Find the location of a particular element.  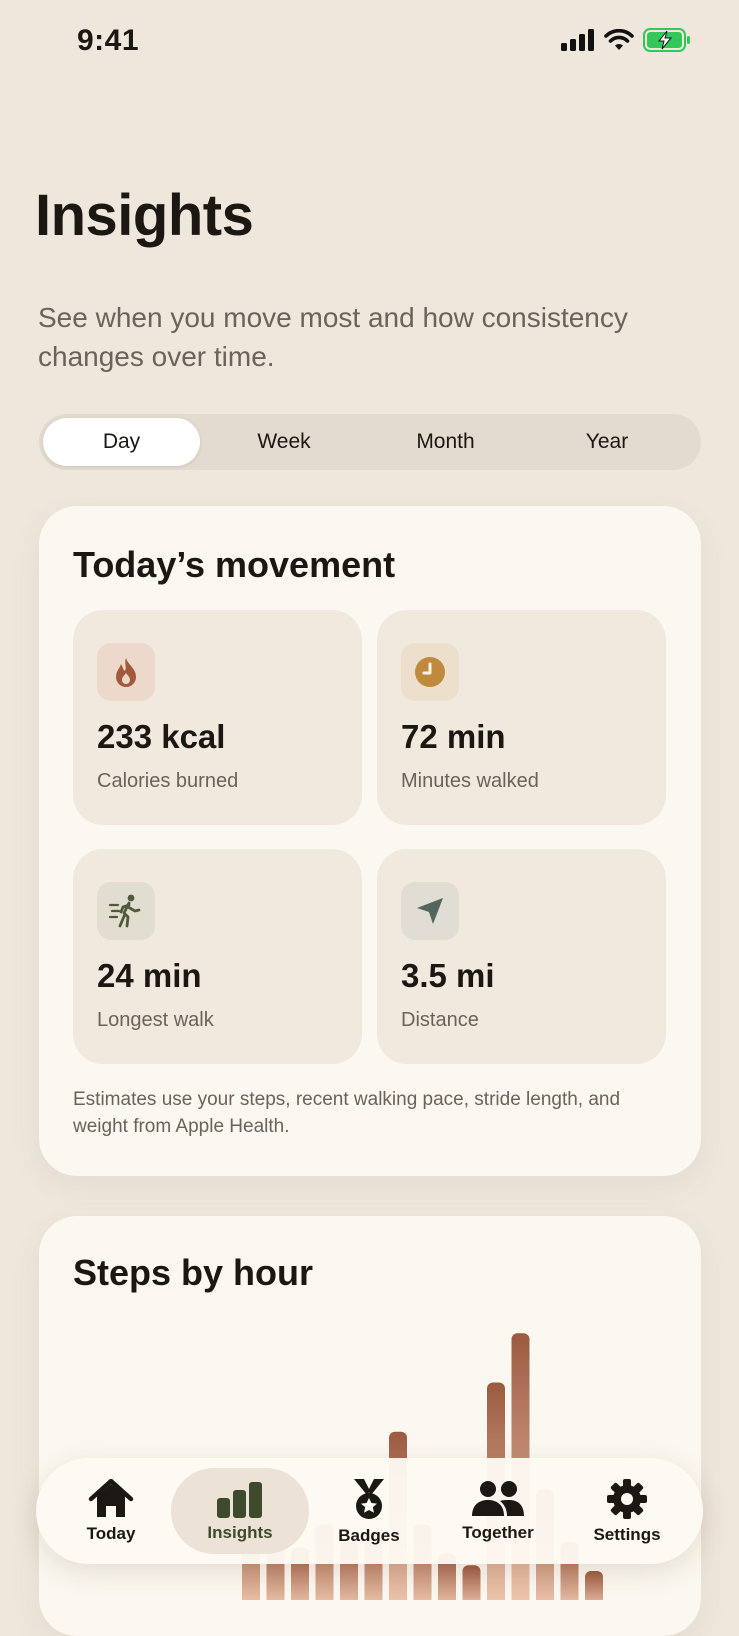

segment-month: Month is located at coordinates (445, 442).